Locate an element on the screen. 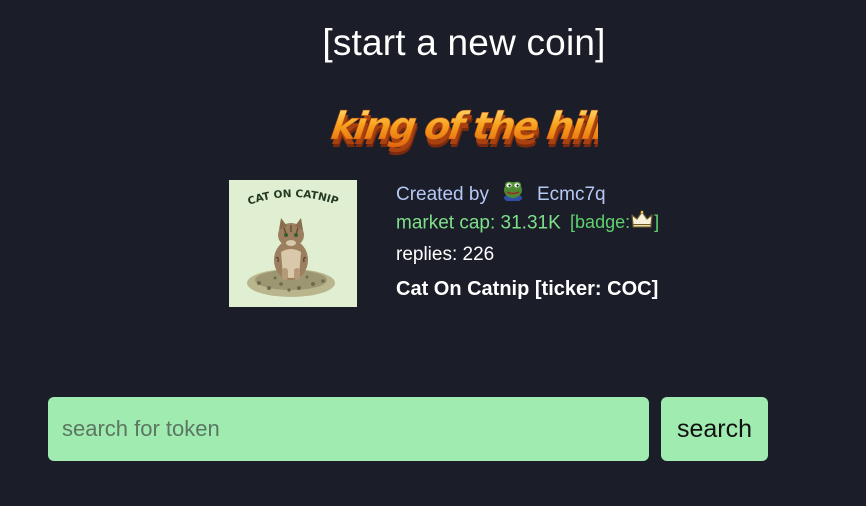 This screenshot has height=506, width=866. market-cap-label: market cap: 31.31K is located at coordinates (478, 223).